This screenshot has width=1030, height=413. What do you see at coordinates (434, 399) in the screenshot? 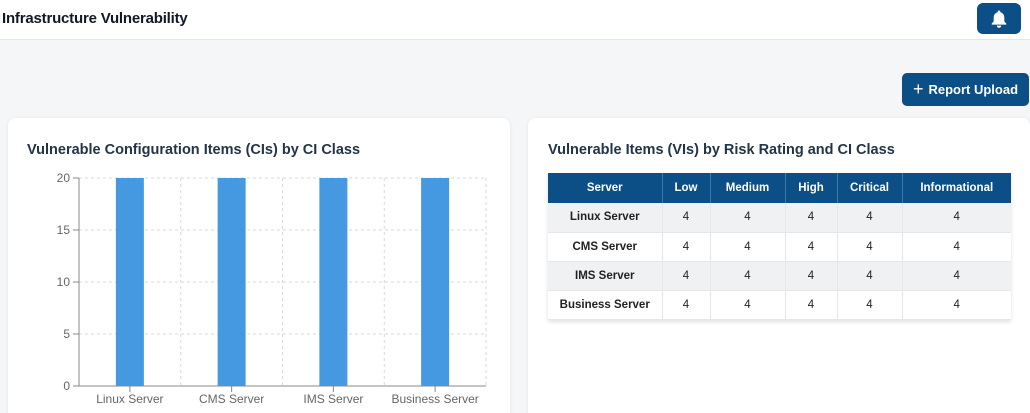
I see `x-tick-label: Business Server` at bounding box center [434, 399].